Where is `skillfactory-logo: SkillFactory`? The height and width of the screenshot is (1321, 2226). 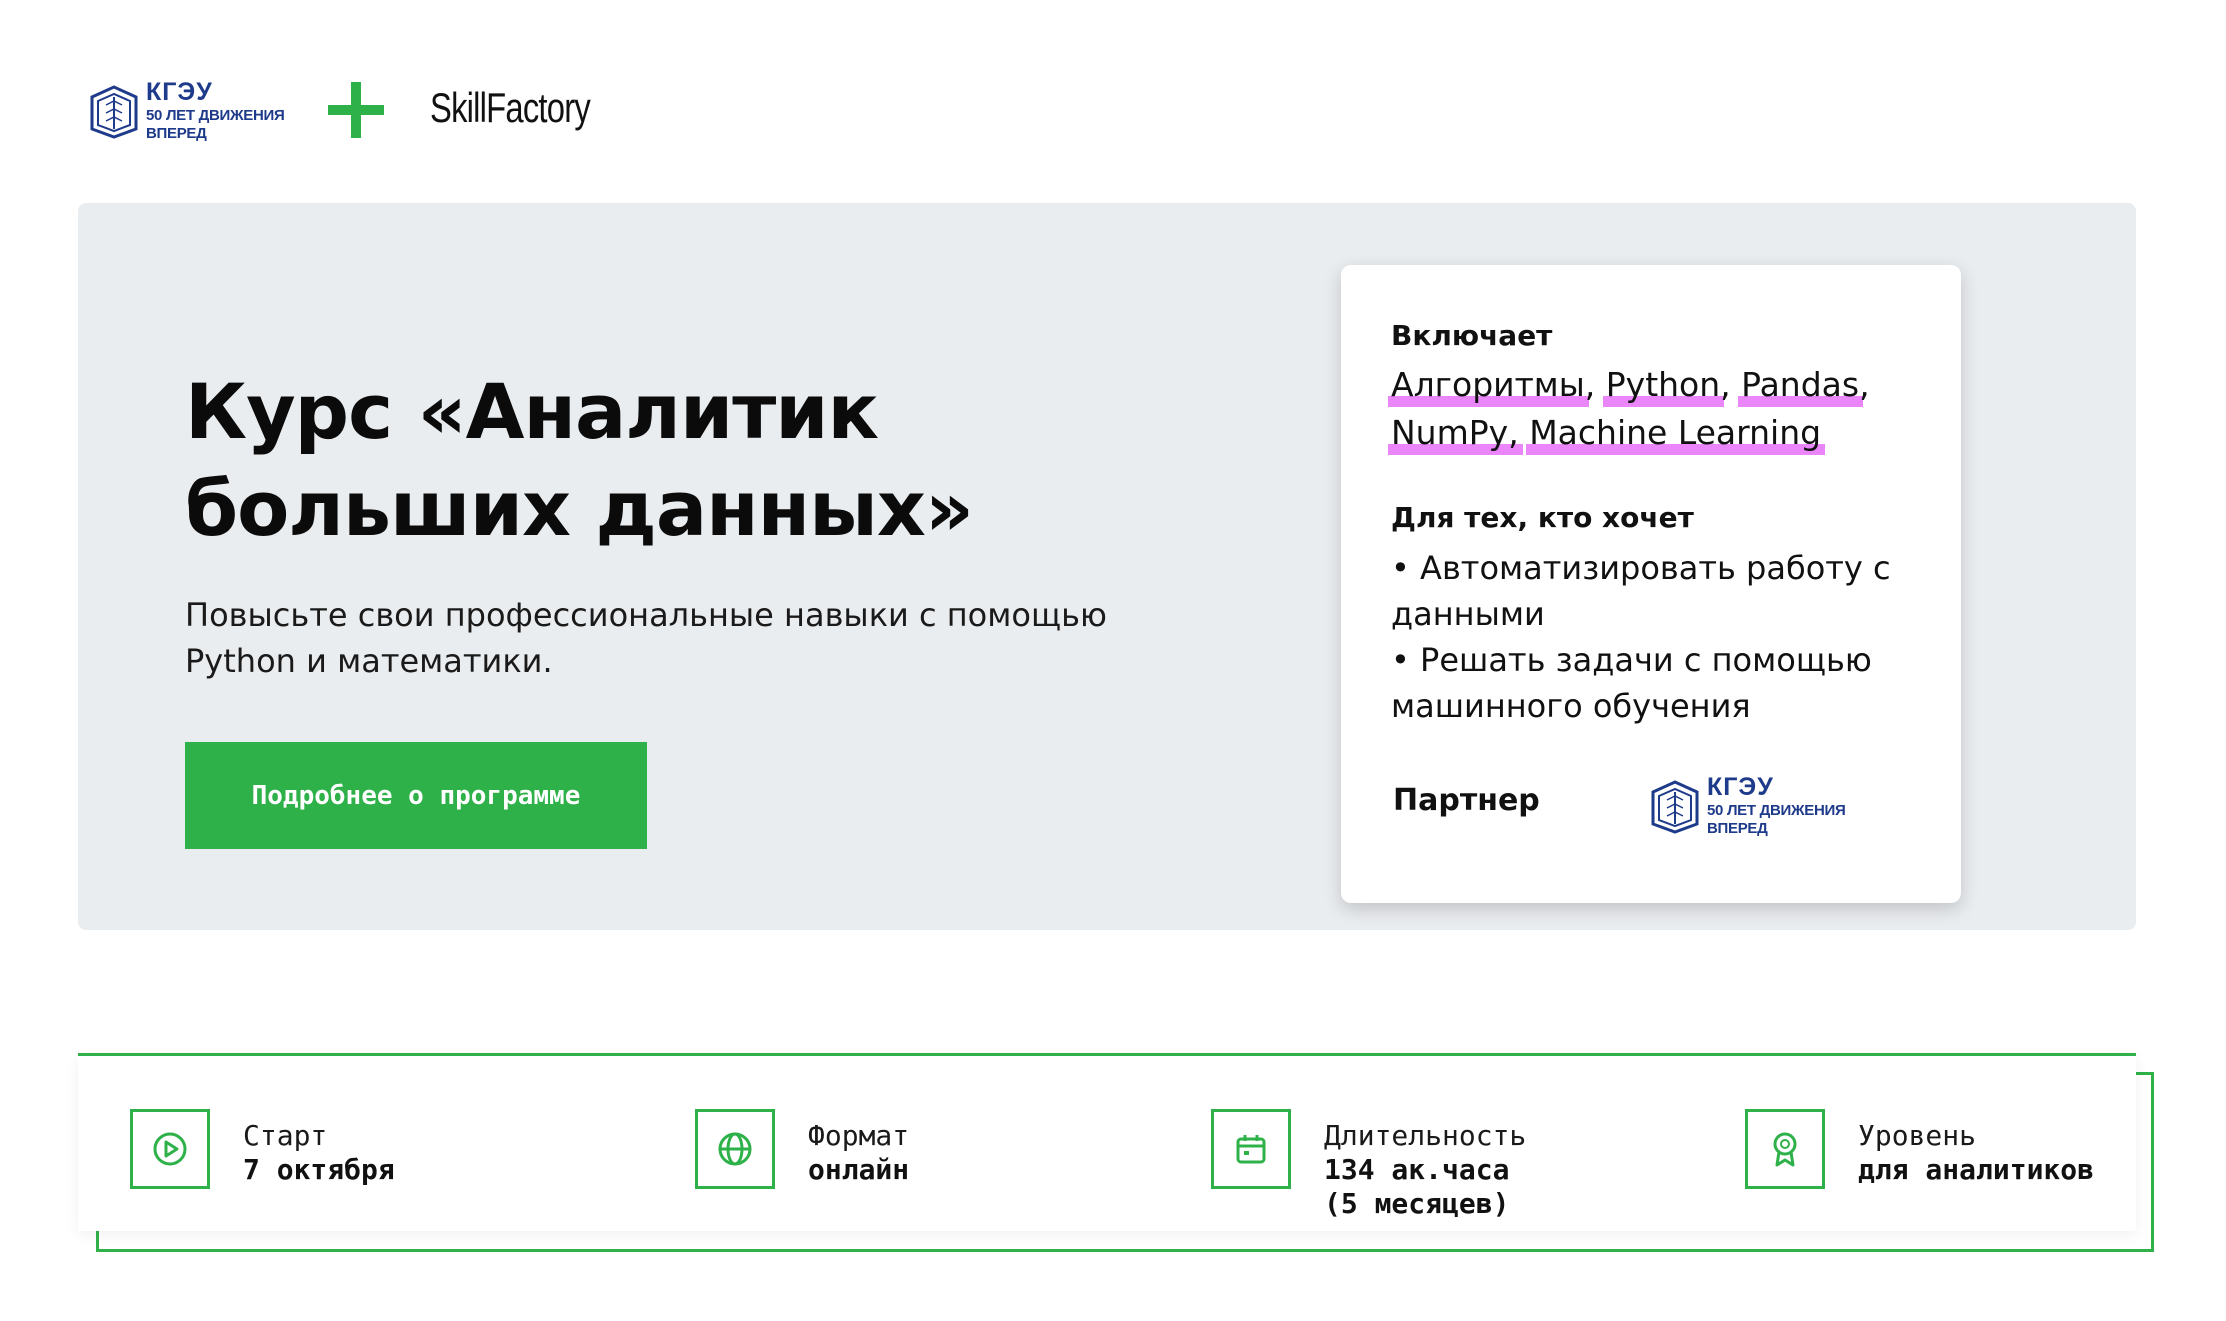 skillfactory-logo: SkillFactory is located at coordinates (510, 108).